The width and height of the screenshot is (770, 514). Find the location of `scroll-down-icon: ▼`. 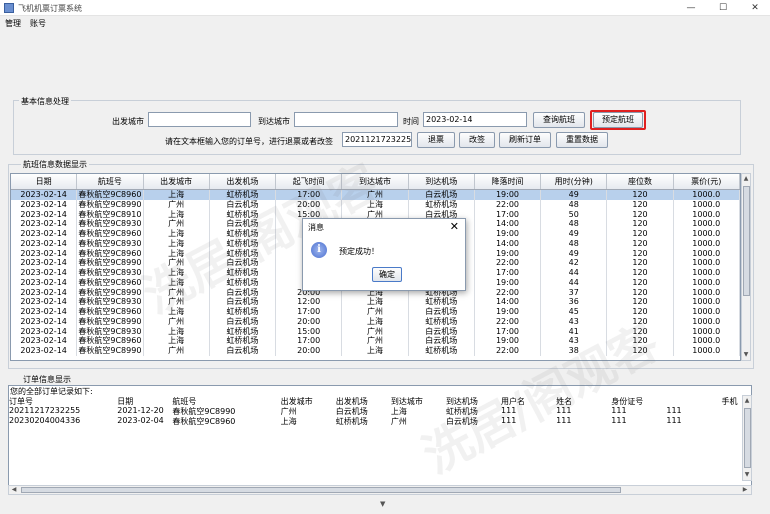

scroll-down-icon: ▼ is located at coordinates (746, 355).